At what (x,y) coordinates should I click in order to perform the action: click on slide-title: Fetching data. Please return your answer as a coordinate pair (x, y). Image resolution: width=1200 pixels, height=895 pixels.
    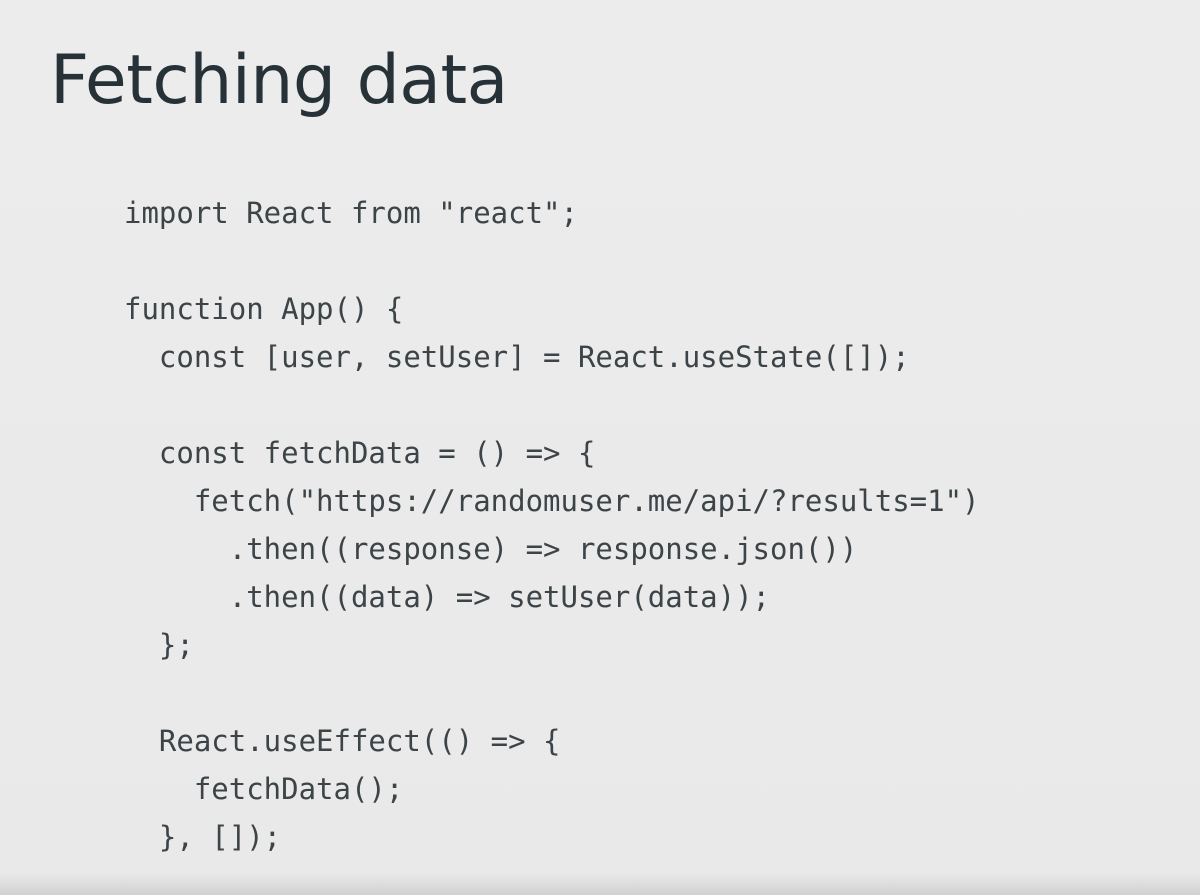
    Looking at the image, I should click on (279, 80).